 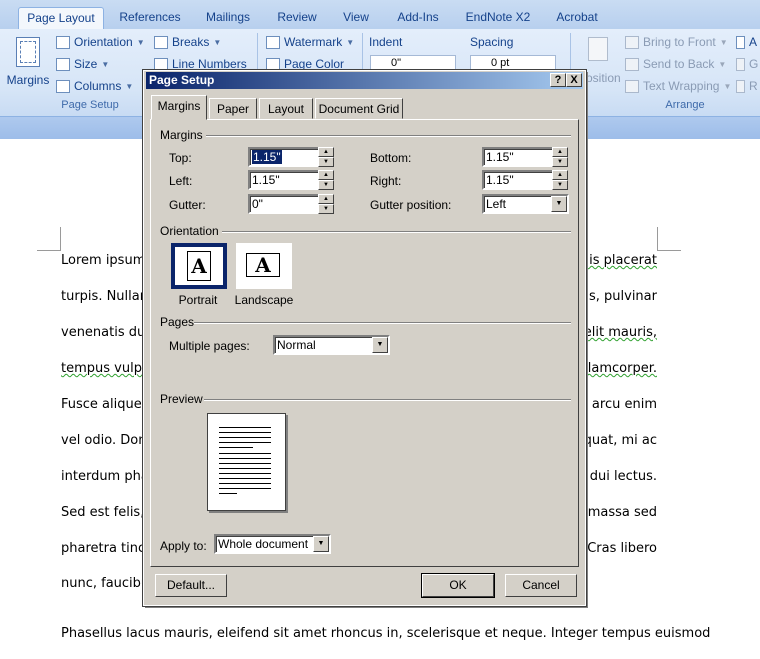 What do you see at coordinates (617, 476) in the screenshot?
I see `line-right-text: s dui lectus.` at bounding box center [617, 476].